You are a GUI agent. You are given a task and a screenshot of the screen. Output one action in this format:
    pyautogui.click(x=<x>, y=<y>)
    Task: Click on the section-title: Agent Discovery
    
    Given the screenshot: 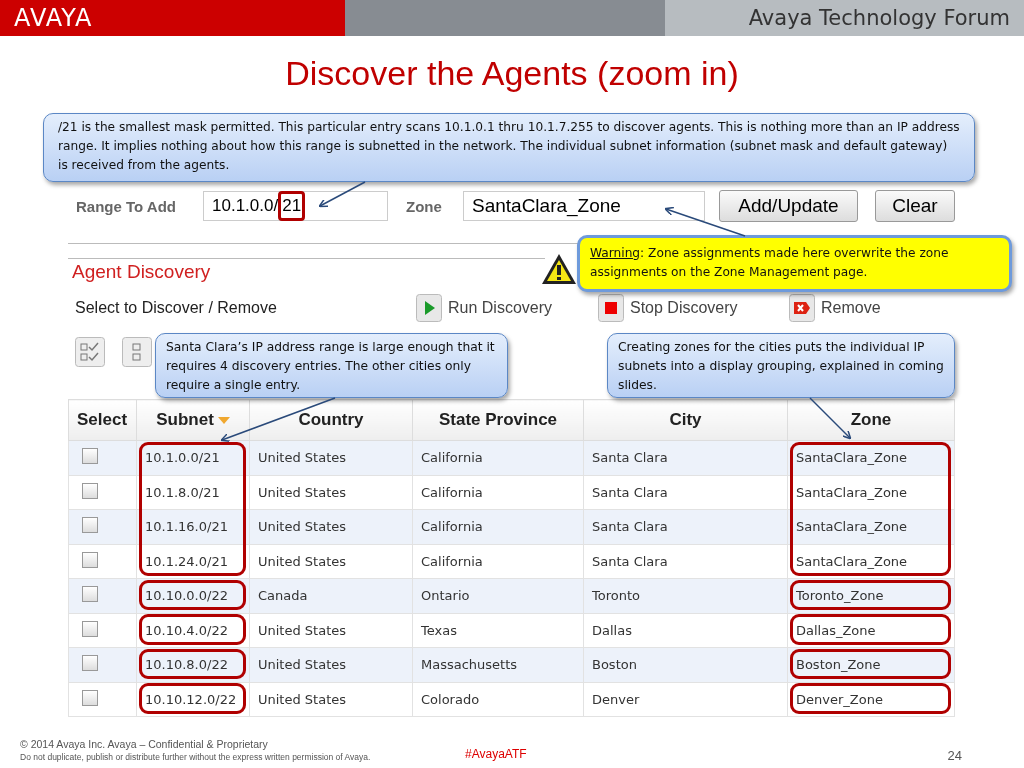 What is the action you would take?
    pyautogui.click(x=141, y=272)
    